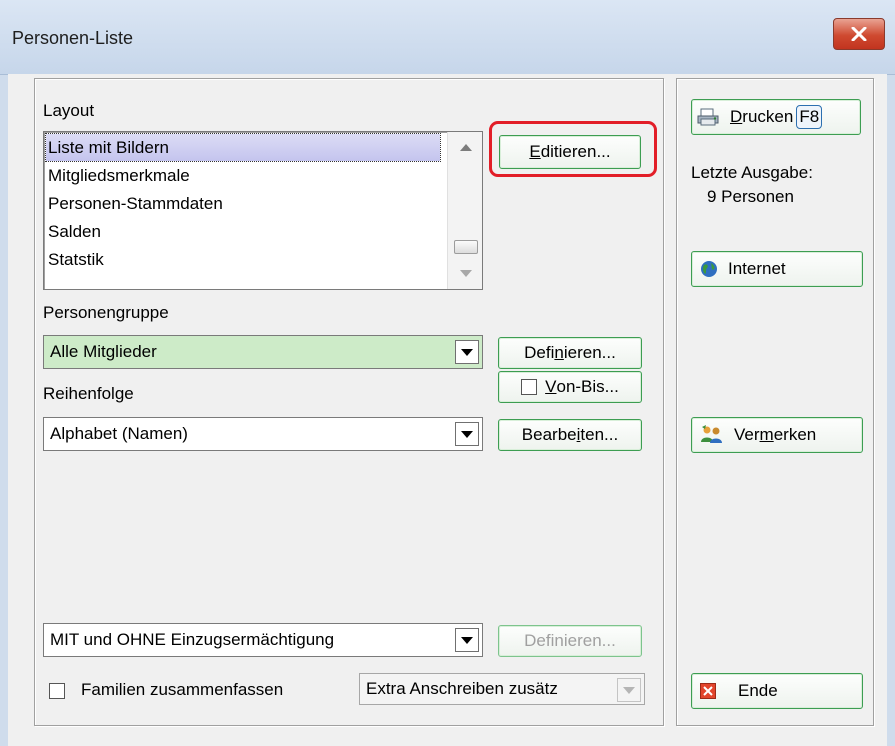 The image size is (895, 746). Describe the element at coordinates (119, 175) in the screenshot. I see `list-item: Mitgliedsmerkmale` at that location.